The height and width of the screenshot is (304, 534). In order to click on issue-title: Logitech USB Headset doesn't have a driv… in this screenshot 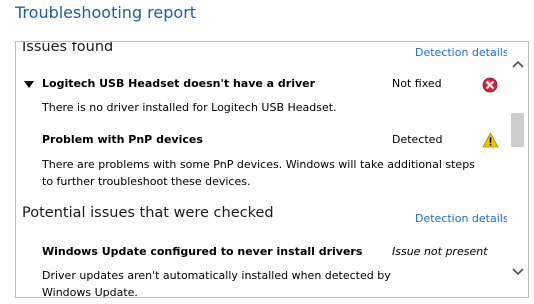, I will do `click(179, 83)`.